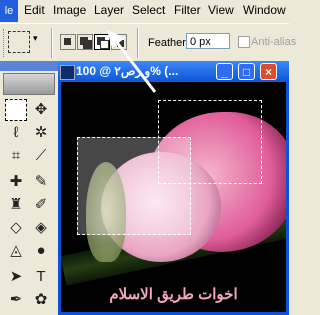 Image resolution: width=320 pixels, height=315 pixels. I want to click on annotation-arrow-icon, so click(132, 61).